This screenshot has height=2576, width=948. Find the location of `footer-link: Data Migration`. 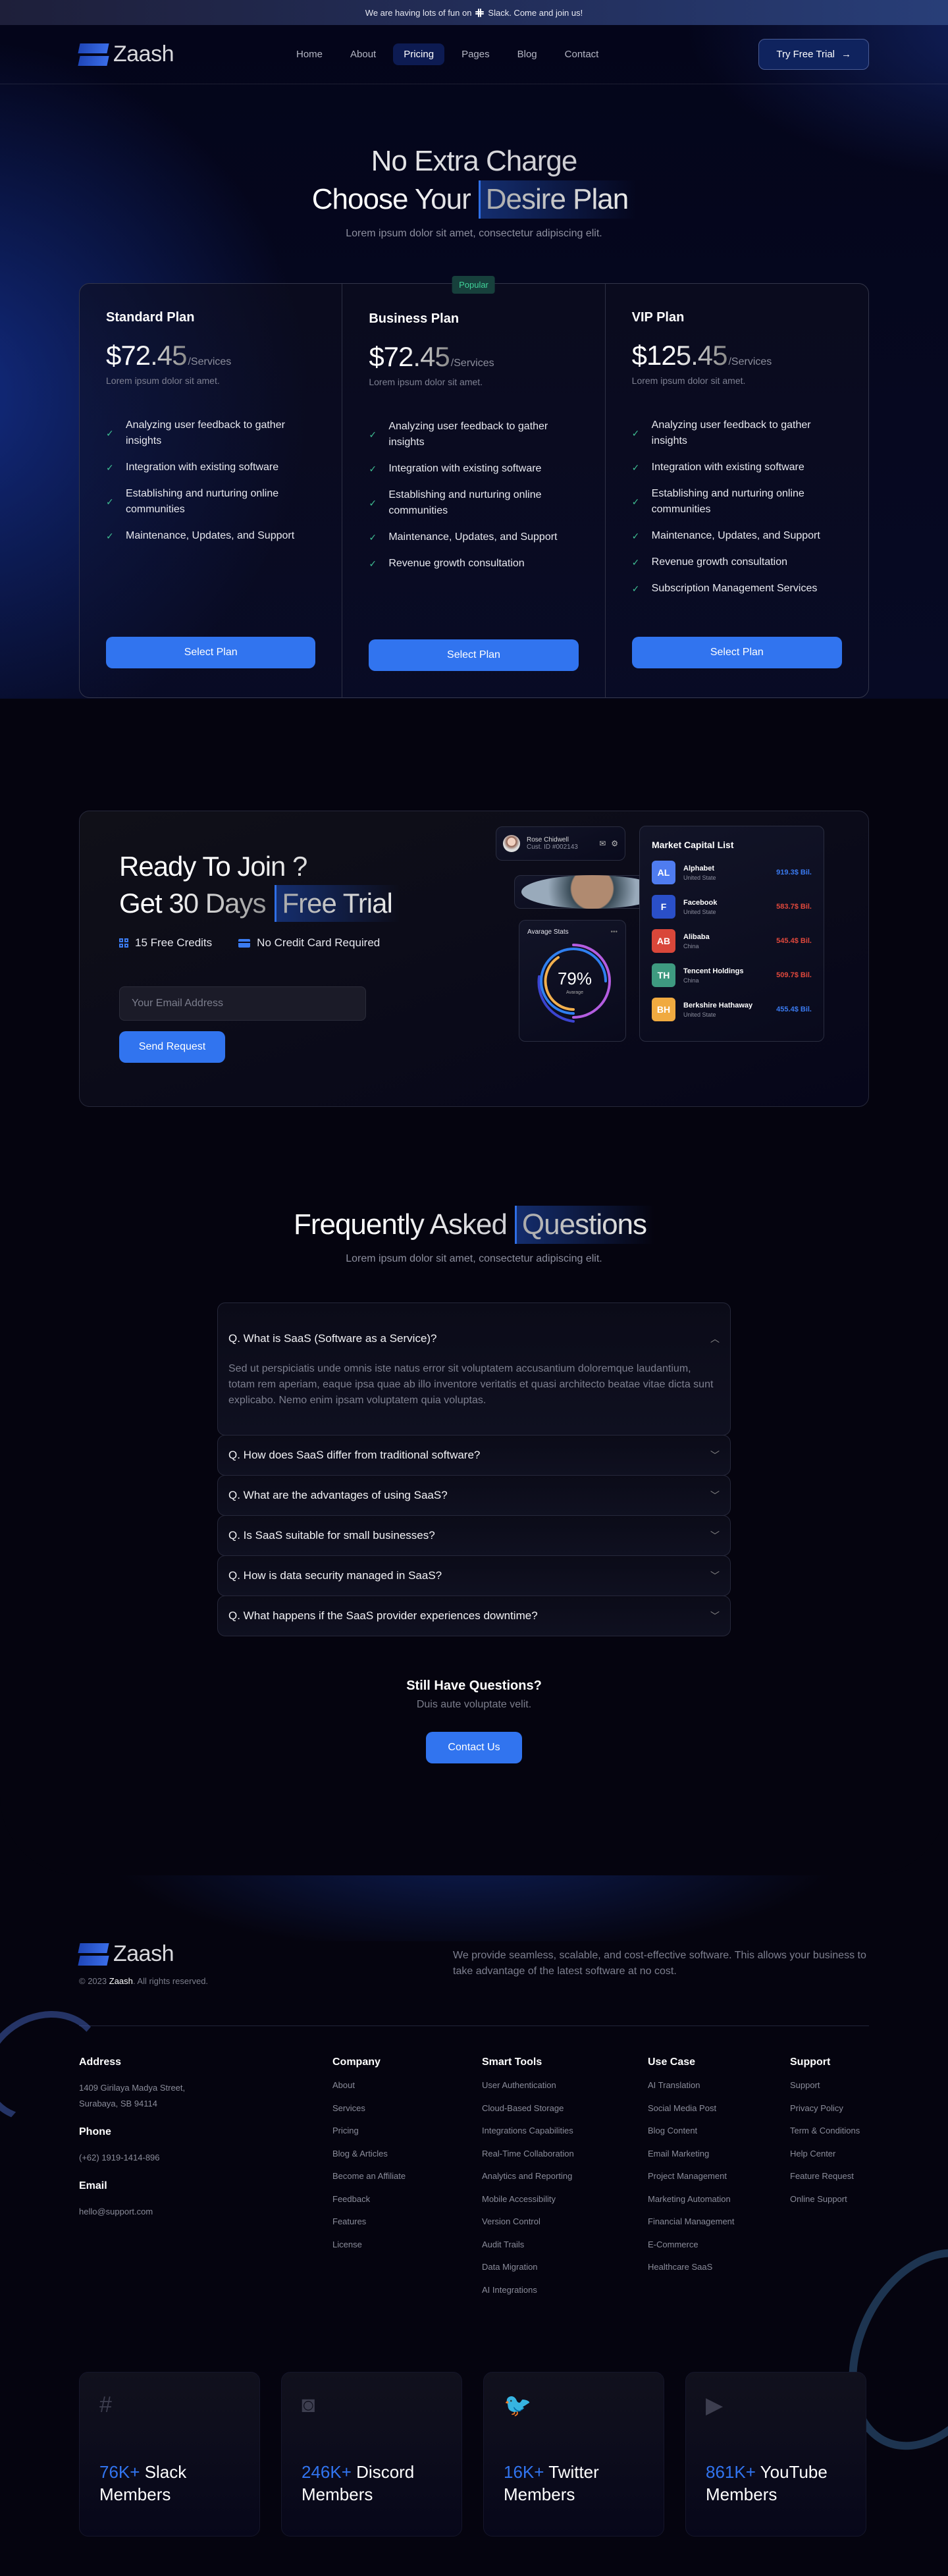

footer-link: Data Migration is located at coordinates (565, 2267).